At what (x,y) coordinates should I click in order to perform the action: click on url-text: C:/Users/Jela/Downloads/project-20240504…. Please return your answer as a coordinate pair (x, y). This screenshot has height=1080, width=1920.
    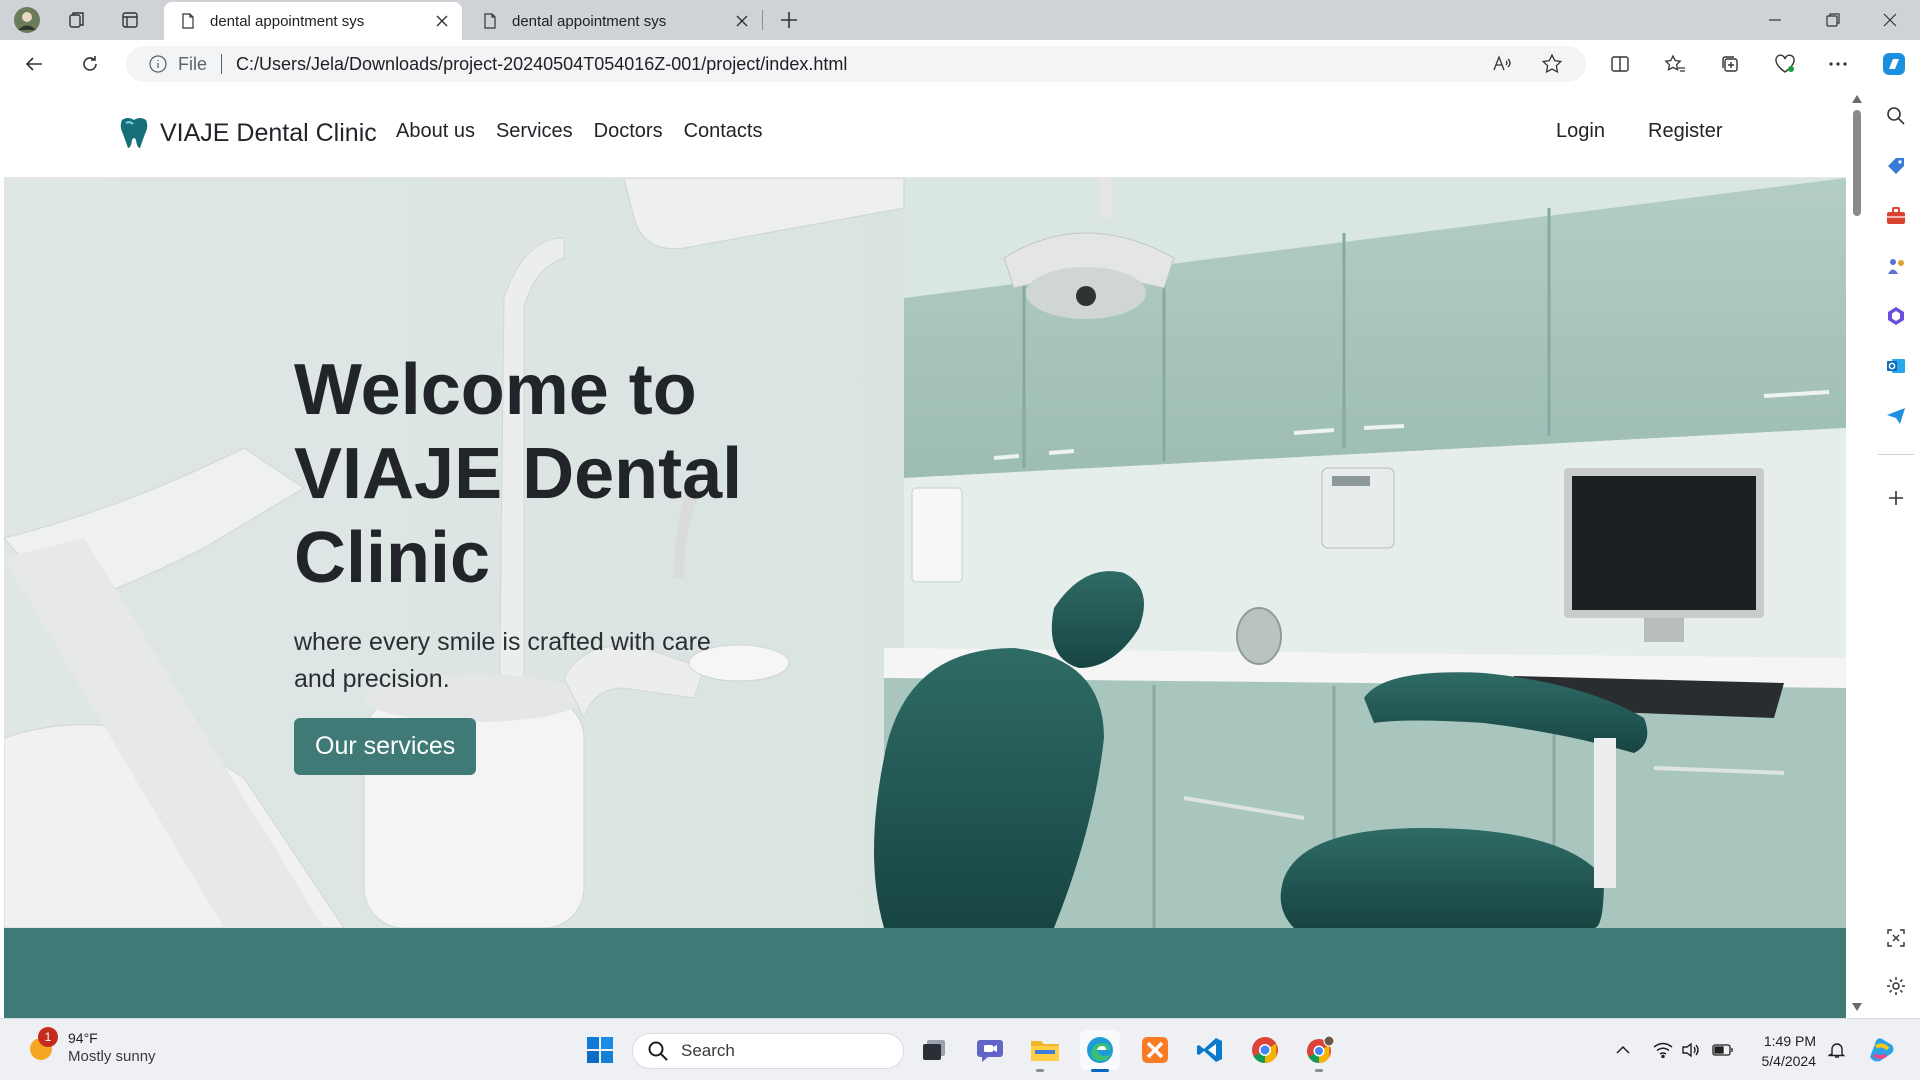
    Looking at the image, I should click on (541, 64).